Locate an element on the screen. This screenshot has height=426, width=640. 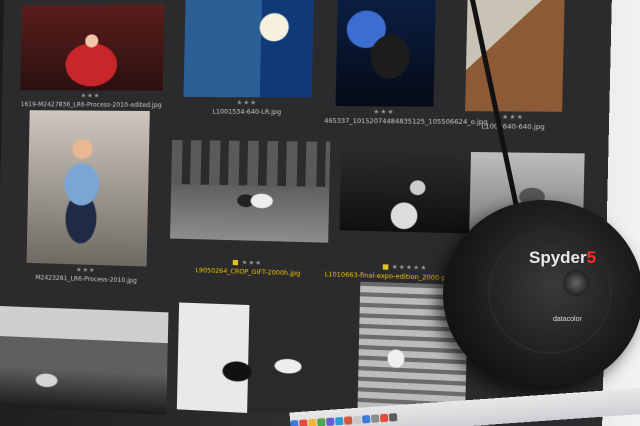
device-maker: datacolor is located at coordinates (567, 319).